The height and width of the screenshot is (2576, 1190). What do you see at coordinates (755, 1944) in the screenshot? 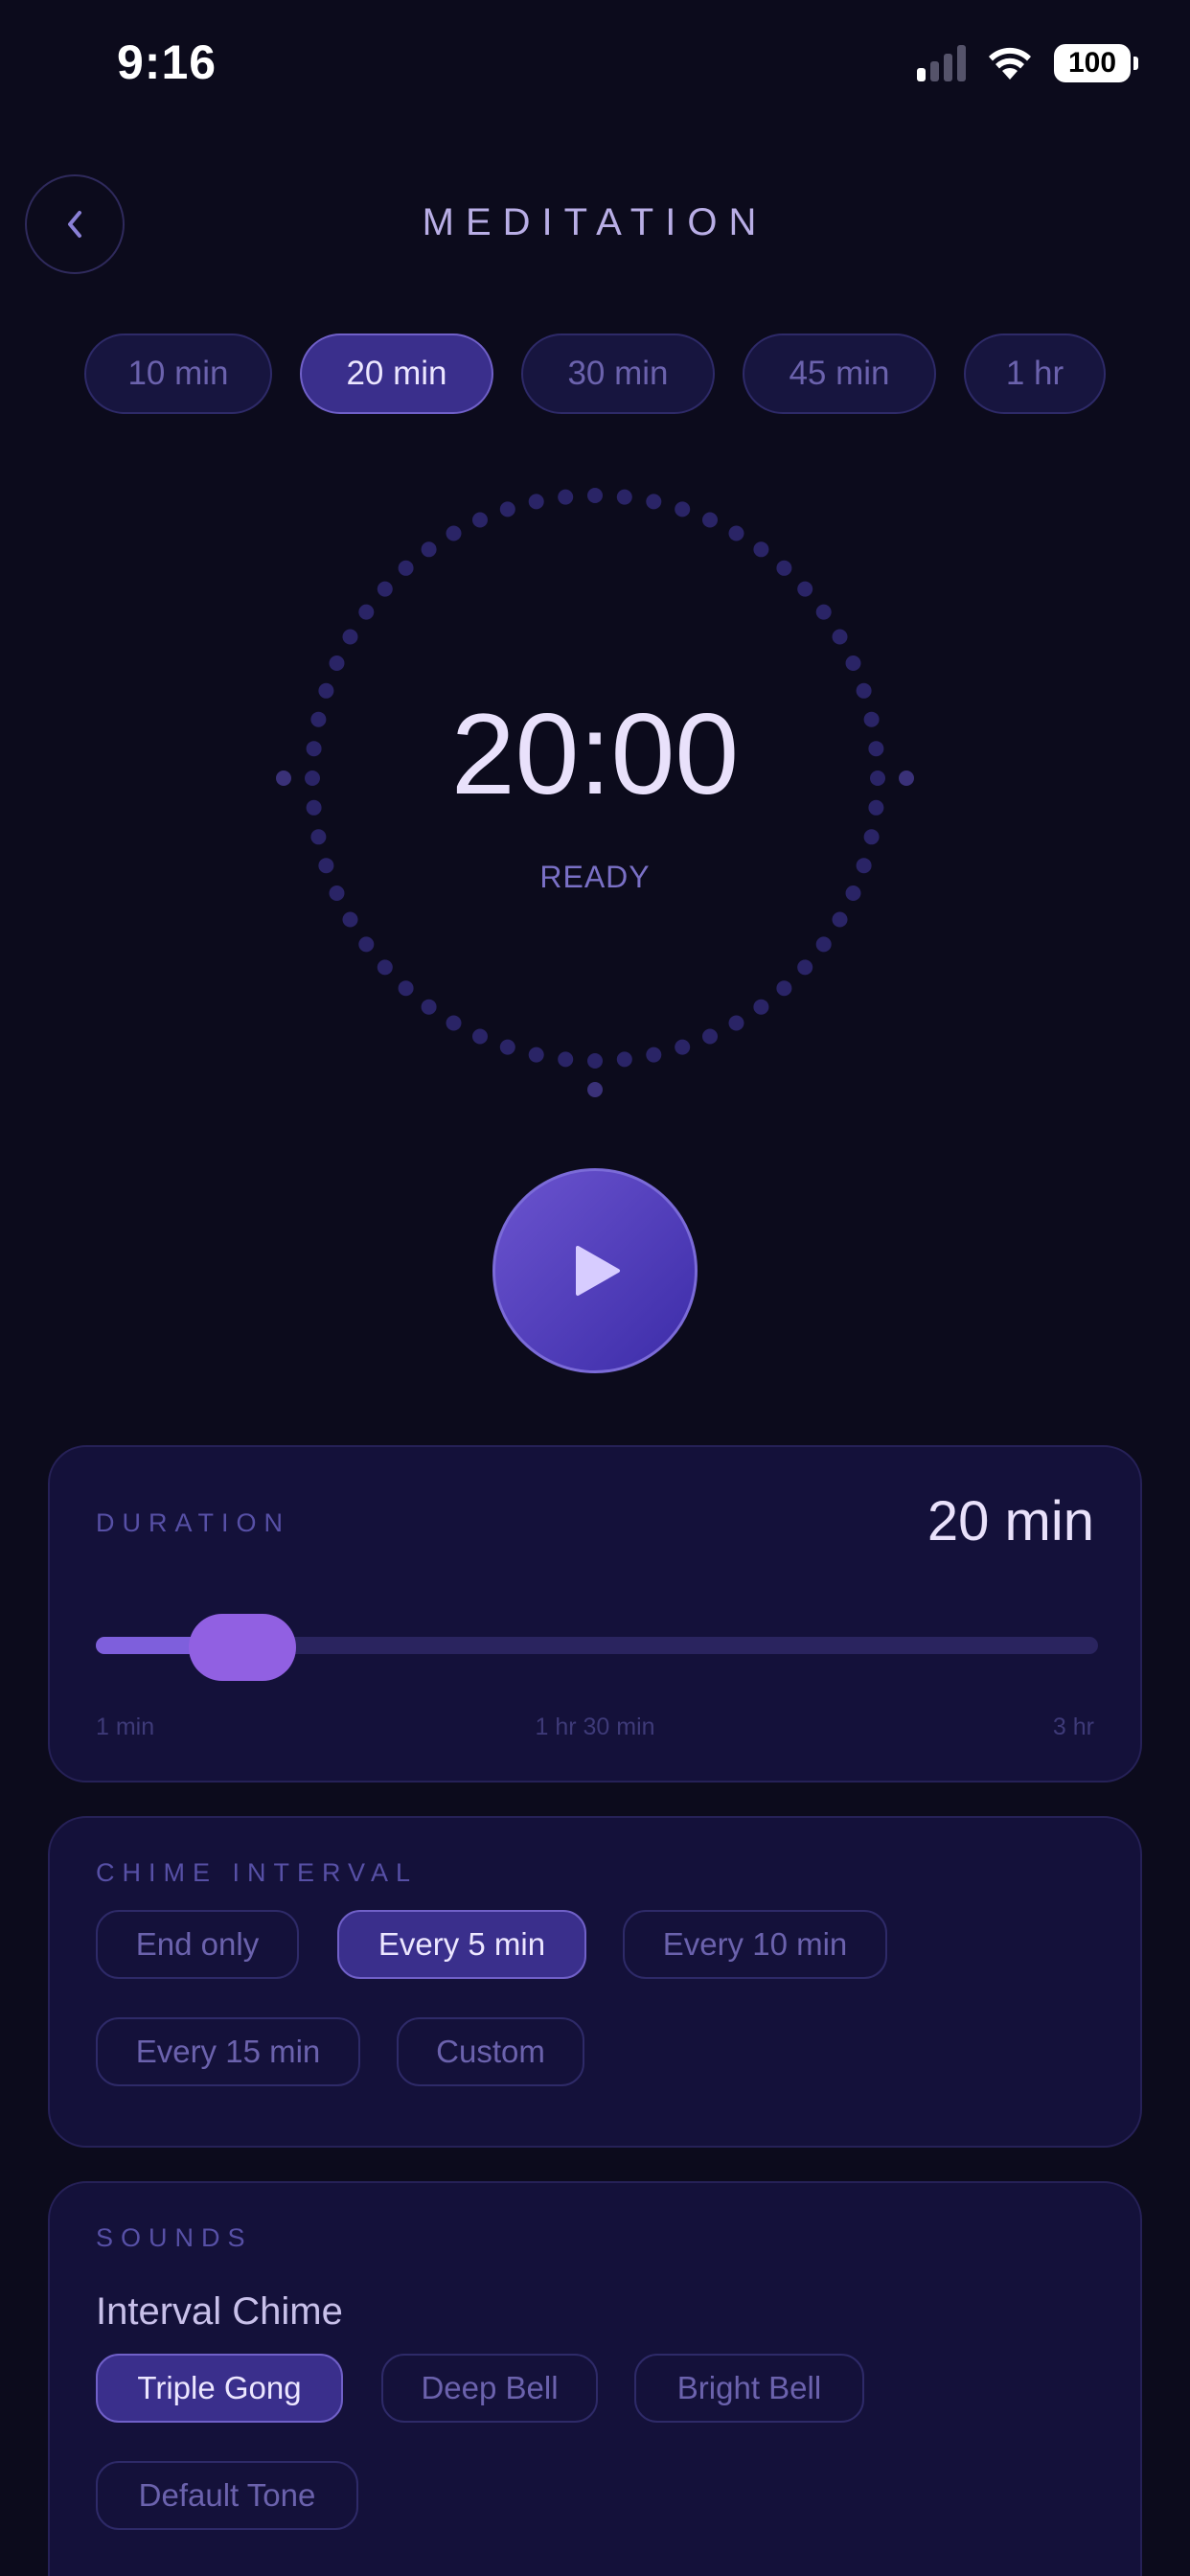
I see `chime-option-every-10-min: Every 10 min` at bounding box center [755, 1944].